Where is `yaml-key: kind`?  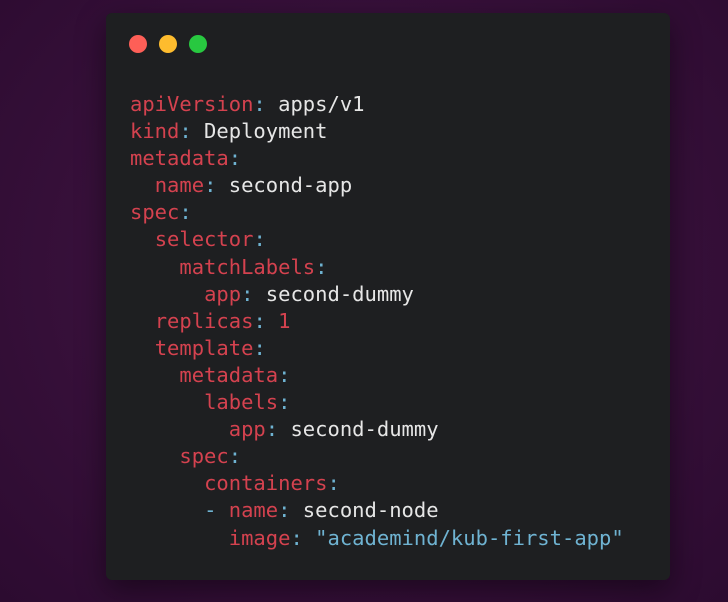 yaml-key: kind is located at coordinates (155, 131).